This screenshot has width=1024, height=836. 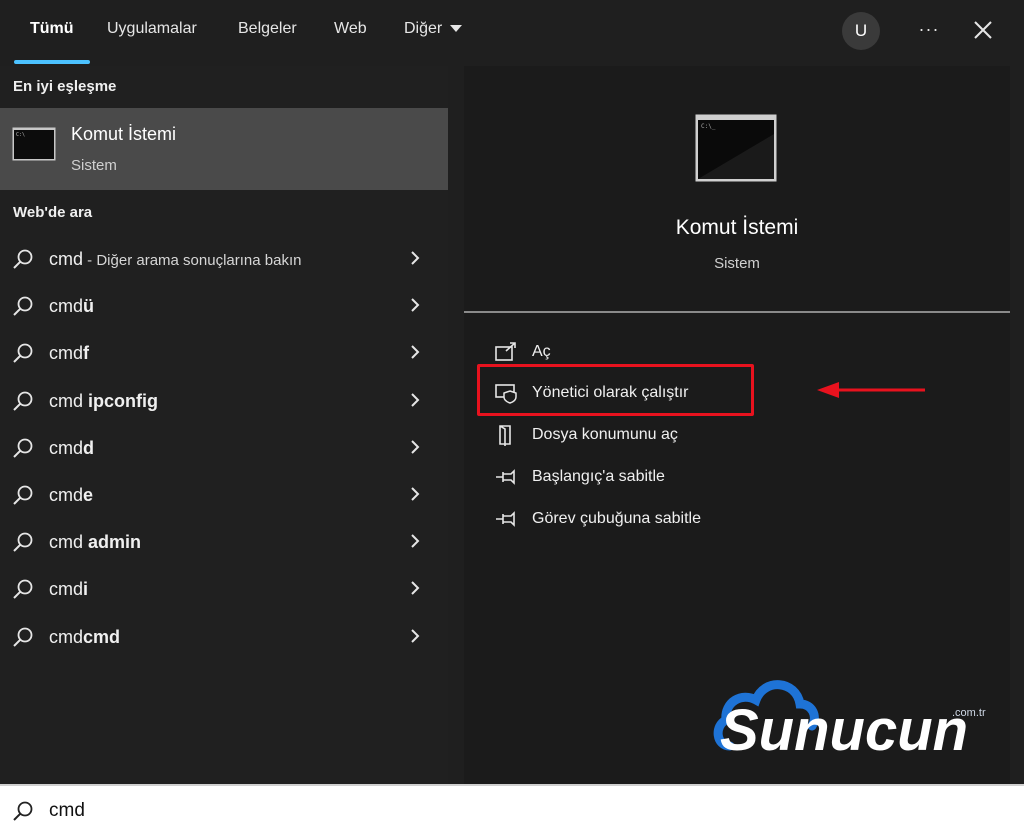 I want to click on web-search-row: cmdü, so click(x=224, y=305).